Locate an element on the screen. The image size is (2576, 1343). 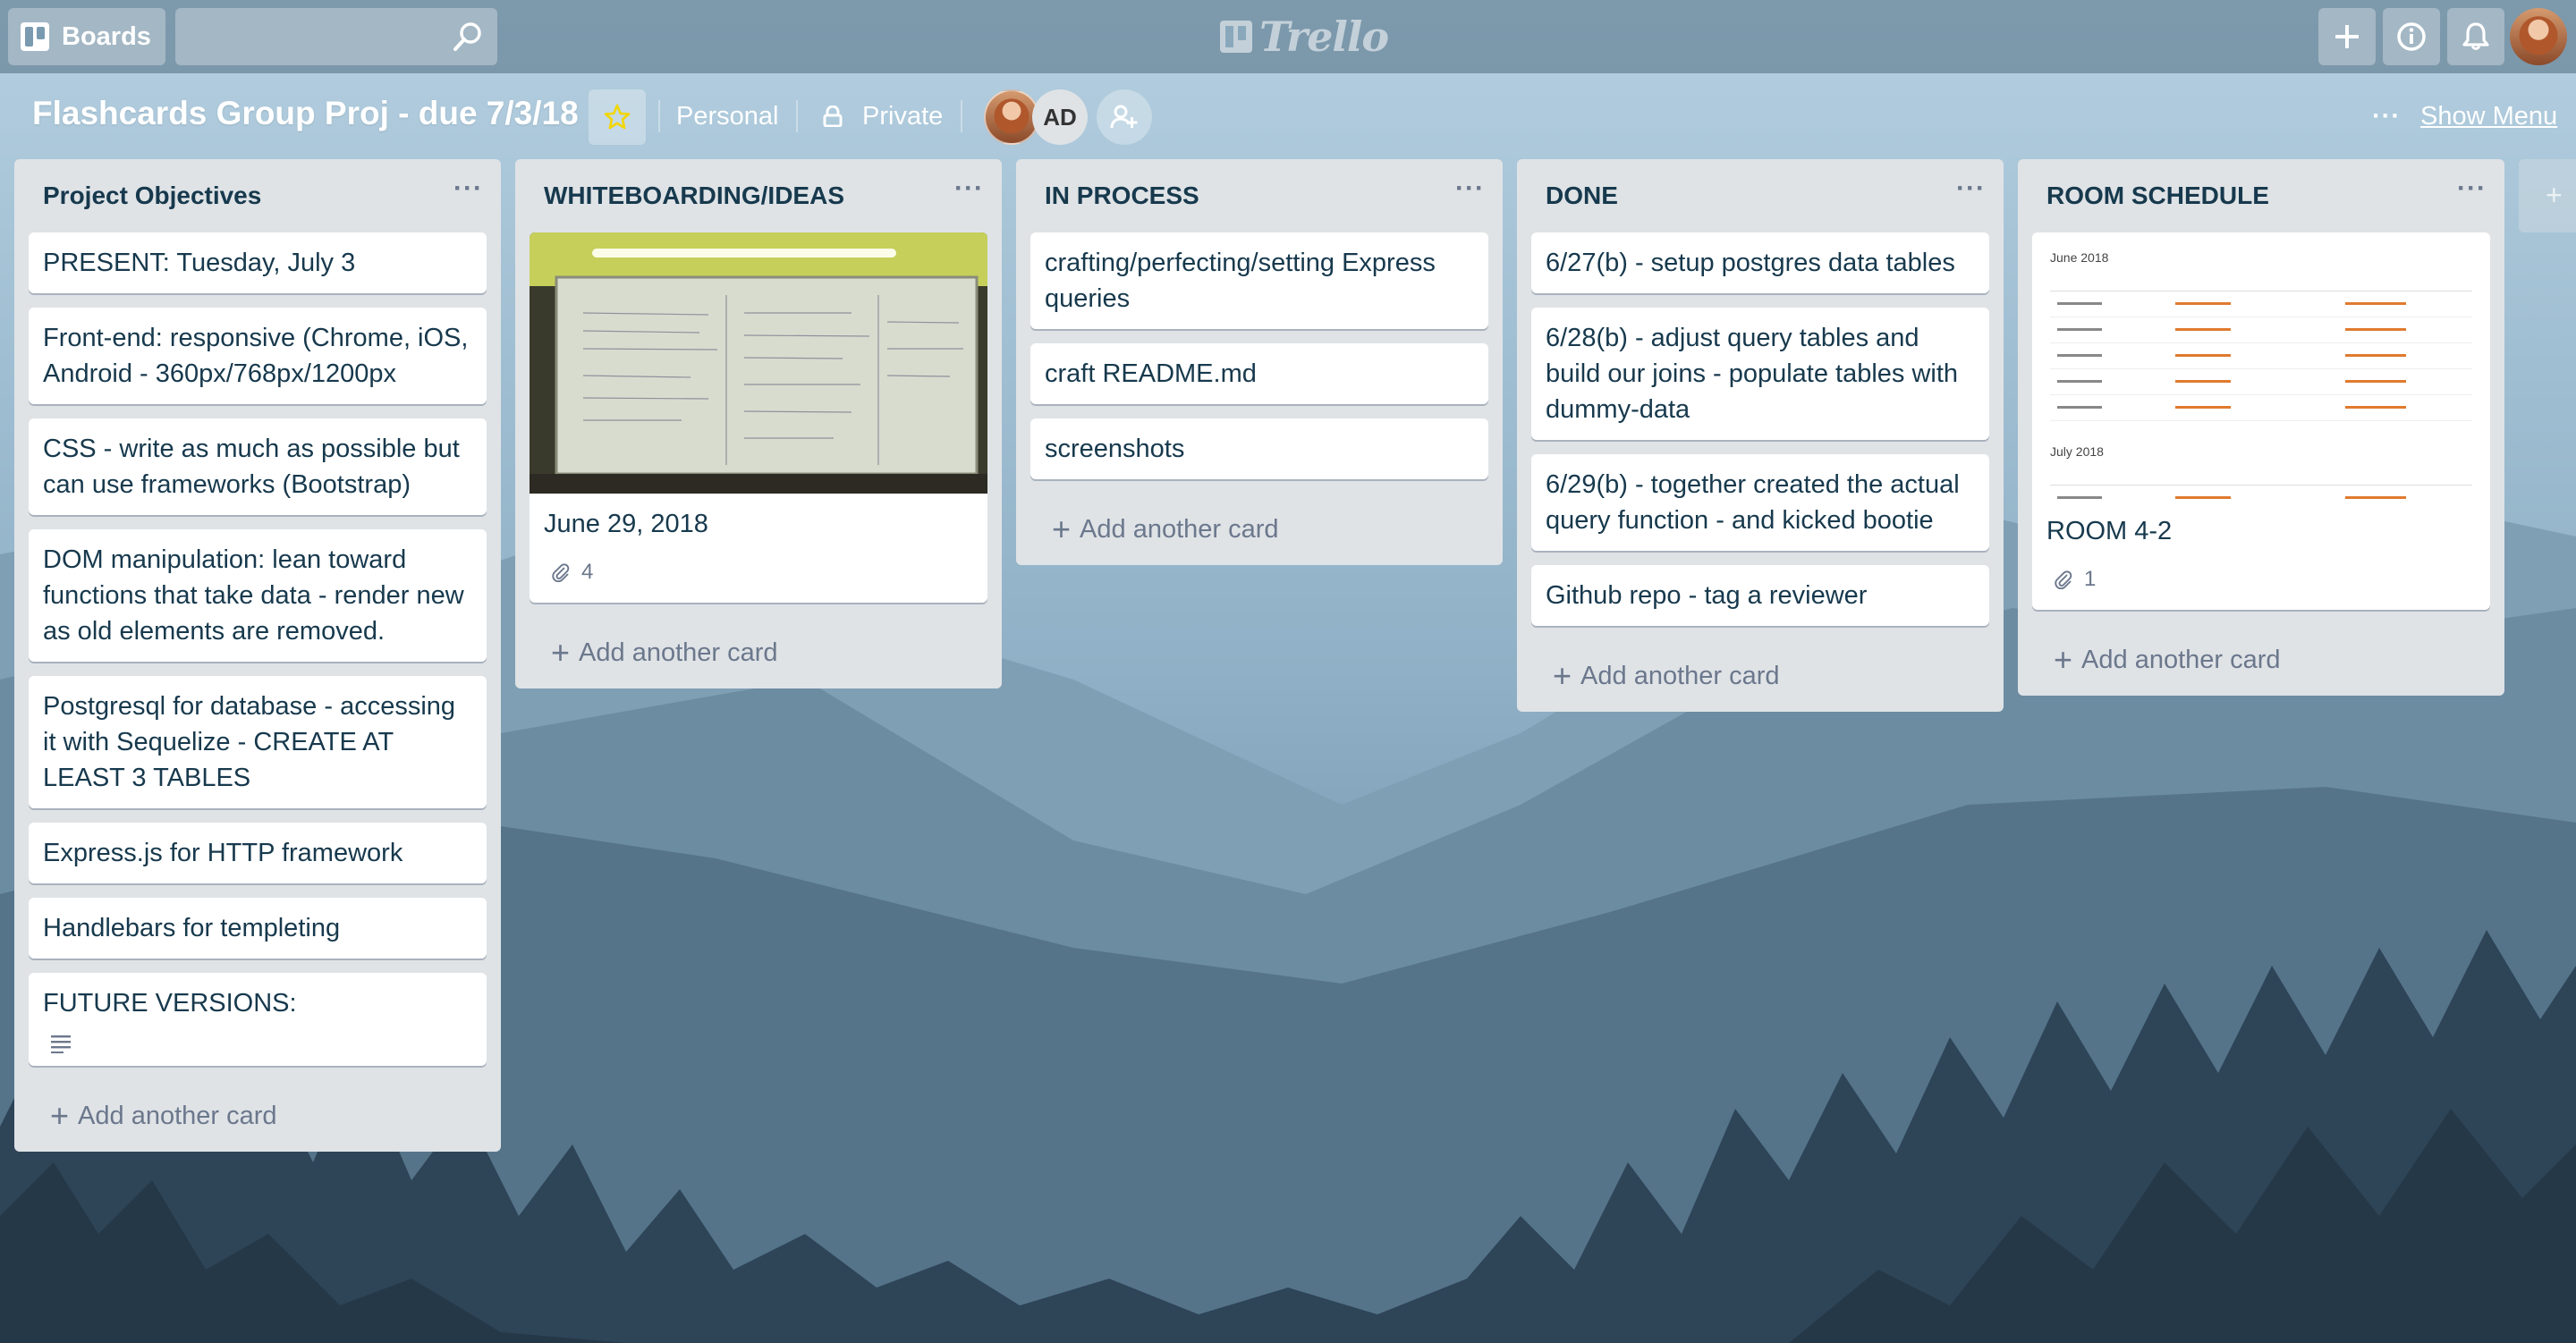
boards-button: Boards is located at coordinates (86, 36).